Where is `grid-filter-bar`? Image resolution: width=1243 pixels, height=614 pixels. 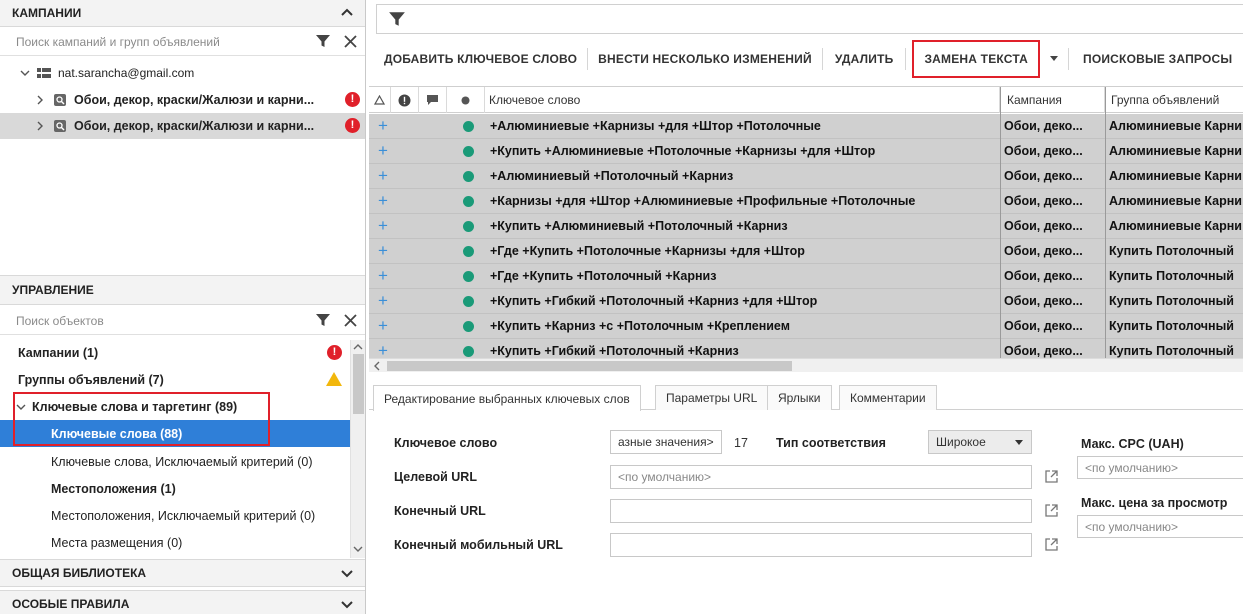 grid-filter-bar is located at coordinates (809, 19).